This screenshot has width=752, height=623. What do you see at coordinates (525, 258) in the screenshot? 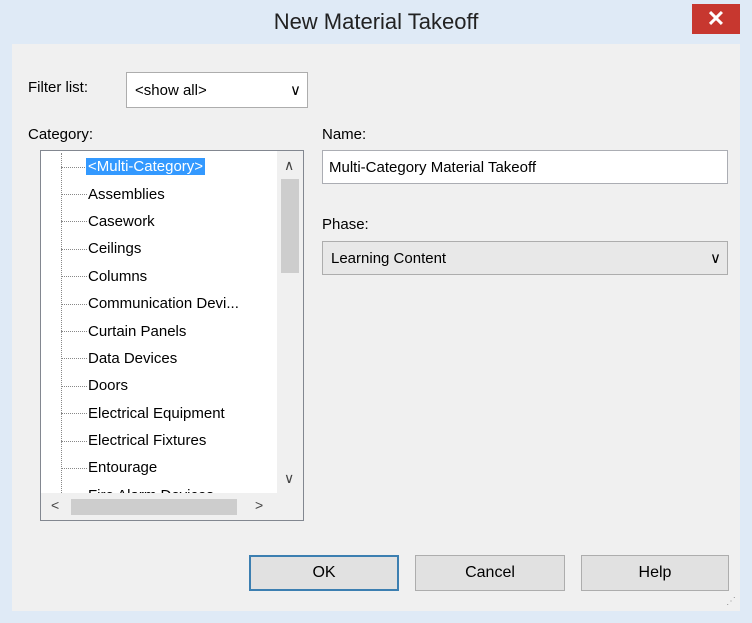
I see `phase-select: Learning Content ∨` at bounding box center [525, 258].